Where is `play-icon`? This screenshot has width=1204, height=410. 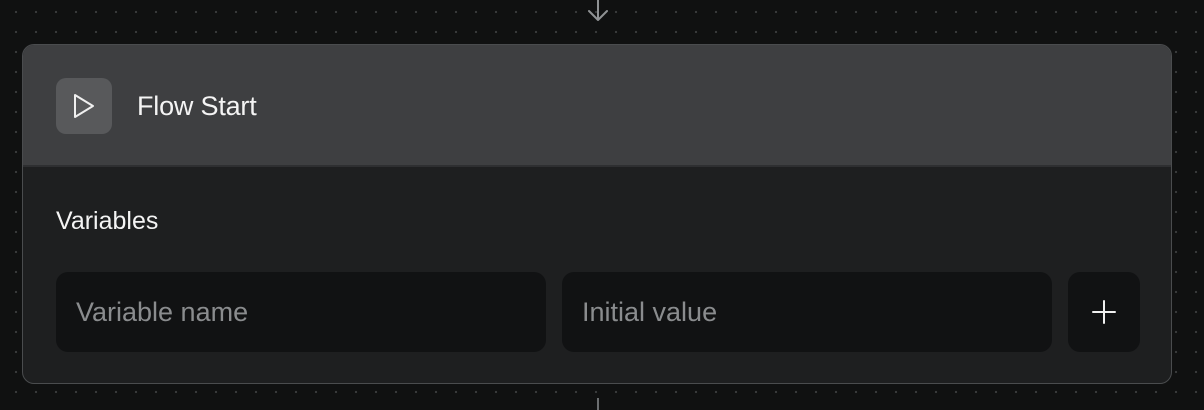 play-icon is located at coordinates (84, 106).